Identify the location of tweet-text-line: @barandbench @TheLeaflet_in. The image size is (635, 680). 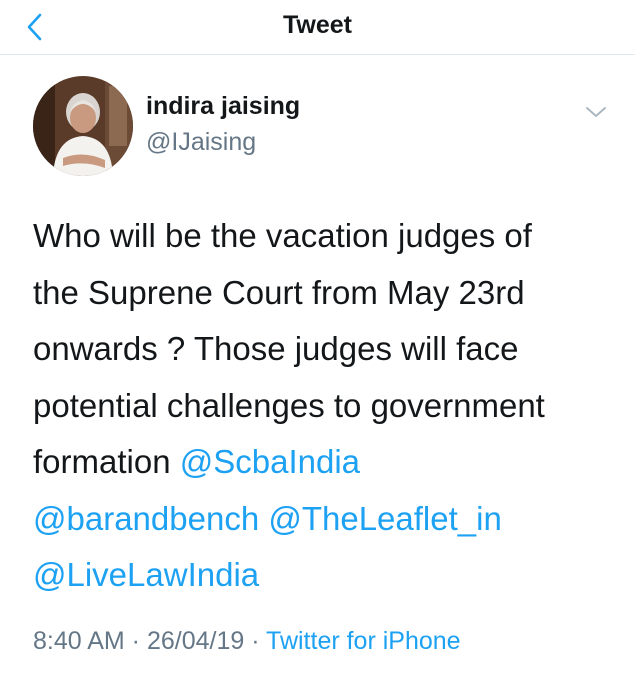
(328, 519).